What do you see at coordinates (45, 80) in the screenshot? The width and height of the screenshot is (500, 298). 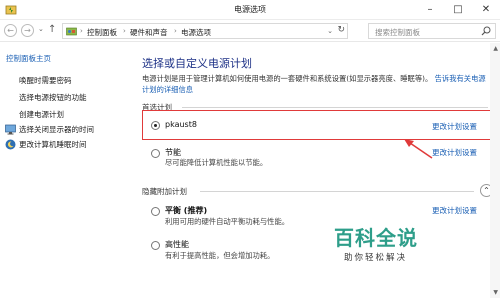 I see `sidebar-item-require-password: 唤醒时需要密码` at bounding box center [45, 80].